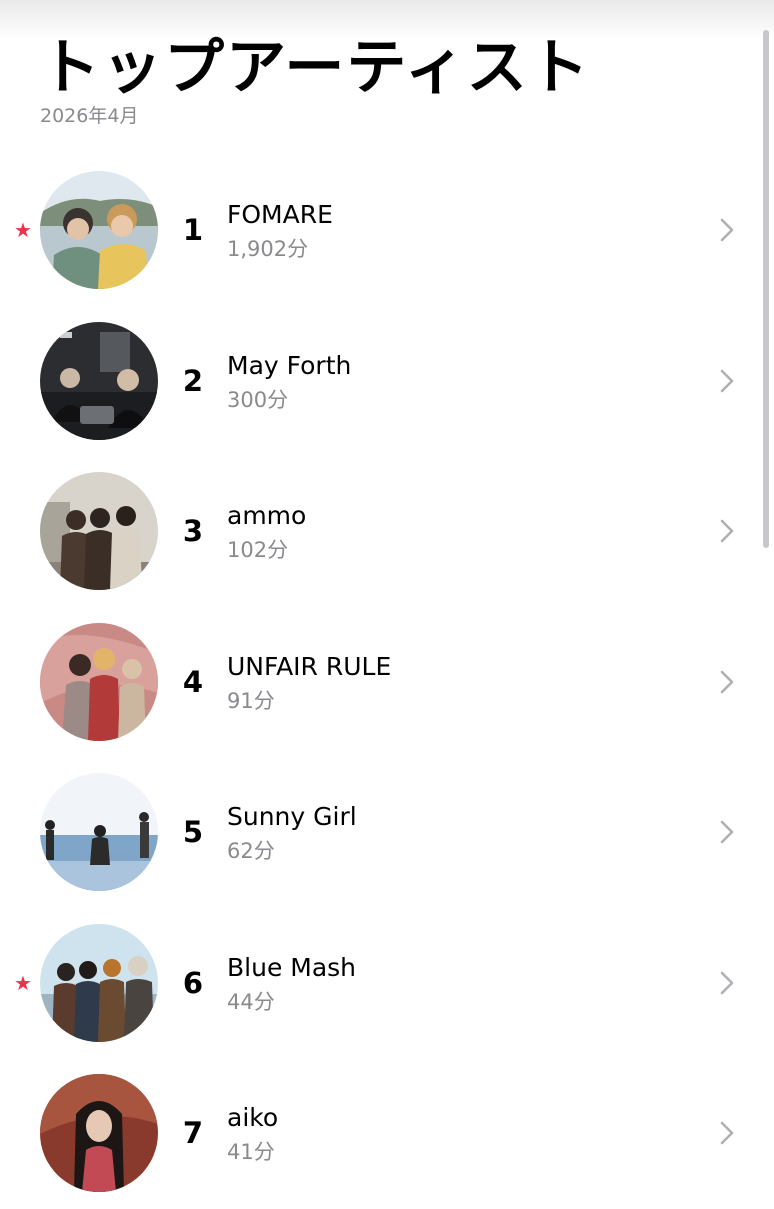  Describe the element at coordinates (193, 681) in the screenshot. I see `rank-number: 4` at that location.